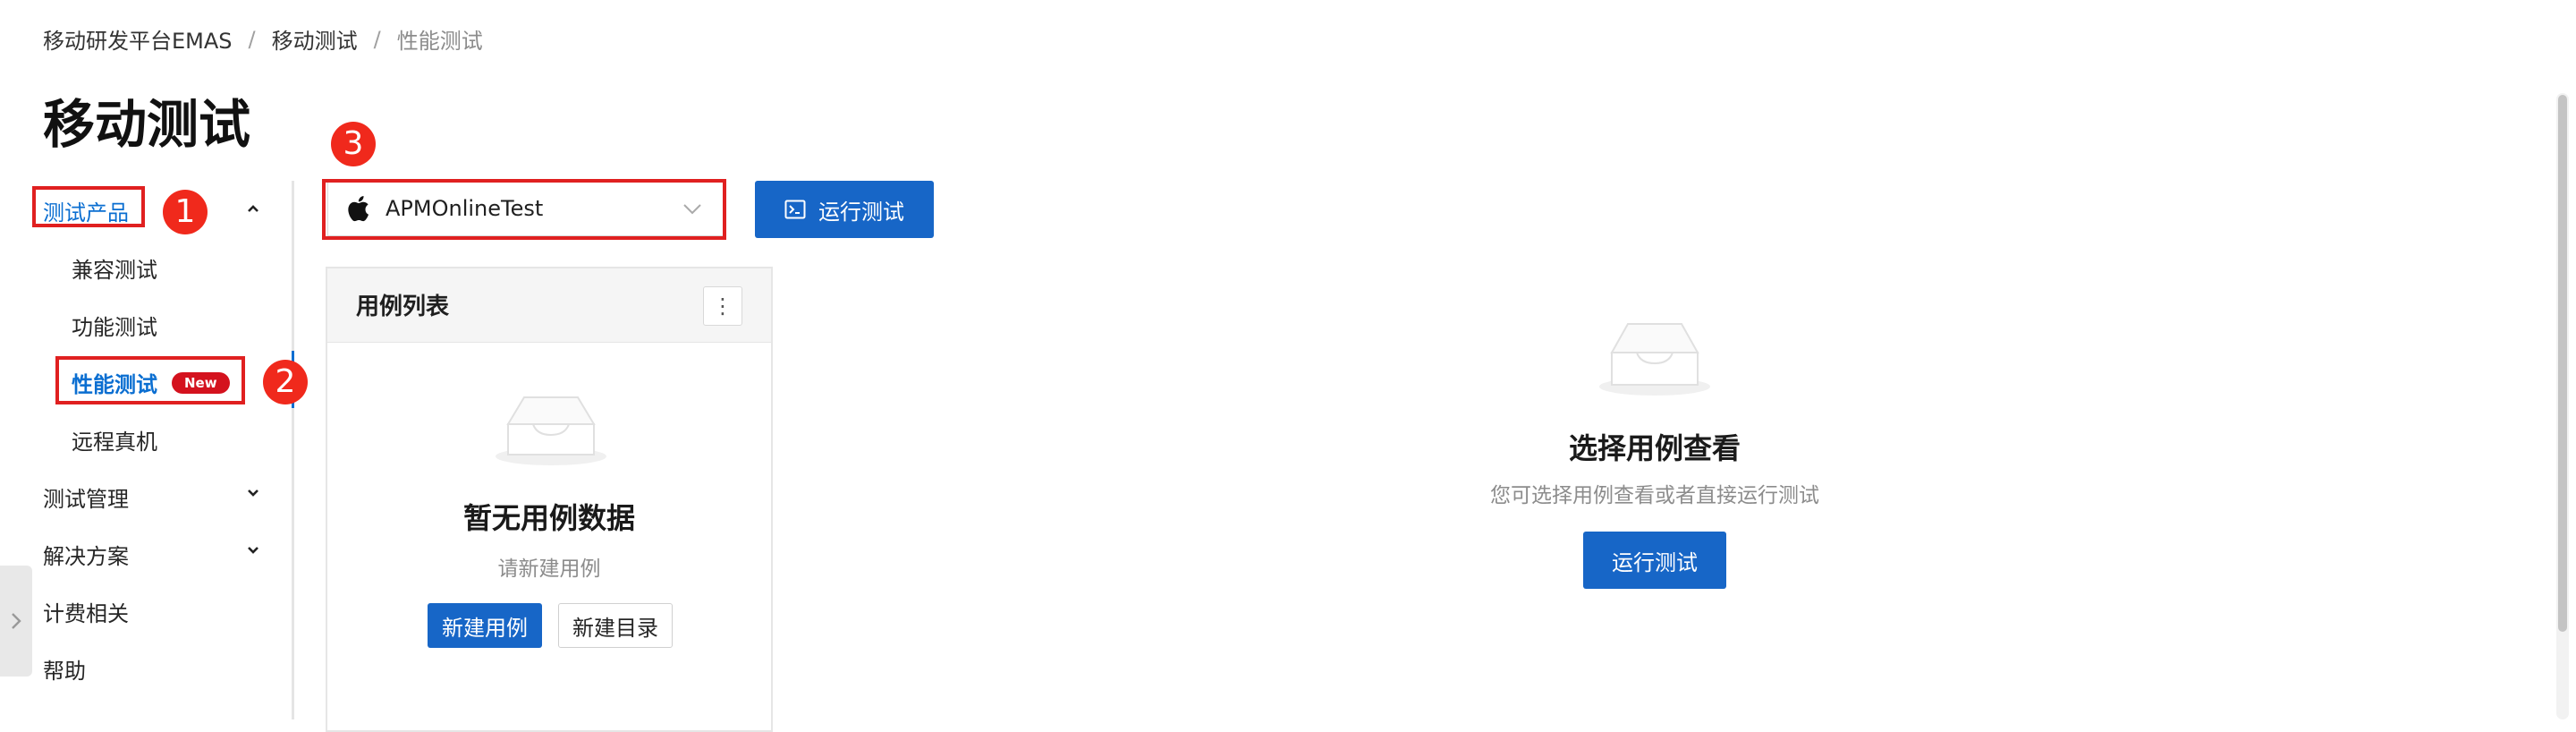 Image resolution: width=2576 pixels, height=732 pixels. What do you see at coordinates (549, 305) in the screenshot?
I see `case-list-header: 用例列表 ⋮` at bounding box center [549, 305].